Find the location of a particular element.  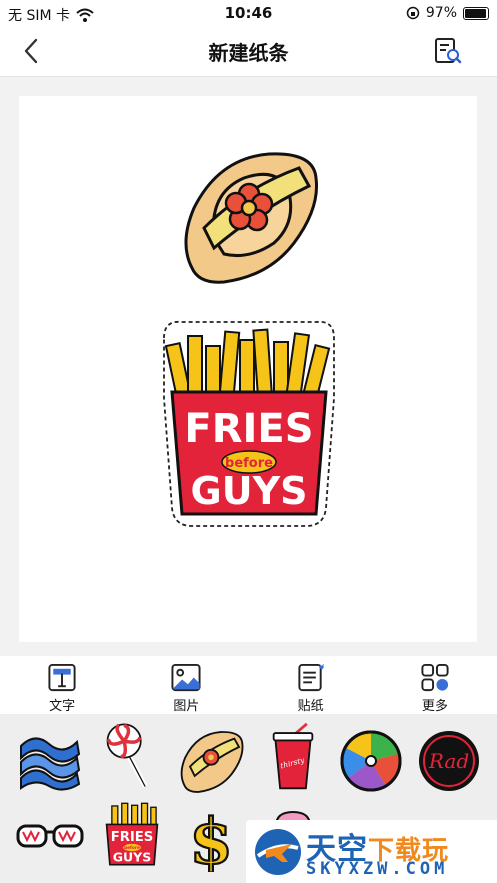

battery-percent: 97% is located at coordinates (441, 13).